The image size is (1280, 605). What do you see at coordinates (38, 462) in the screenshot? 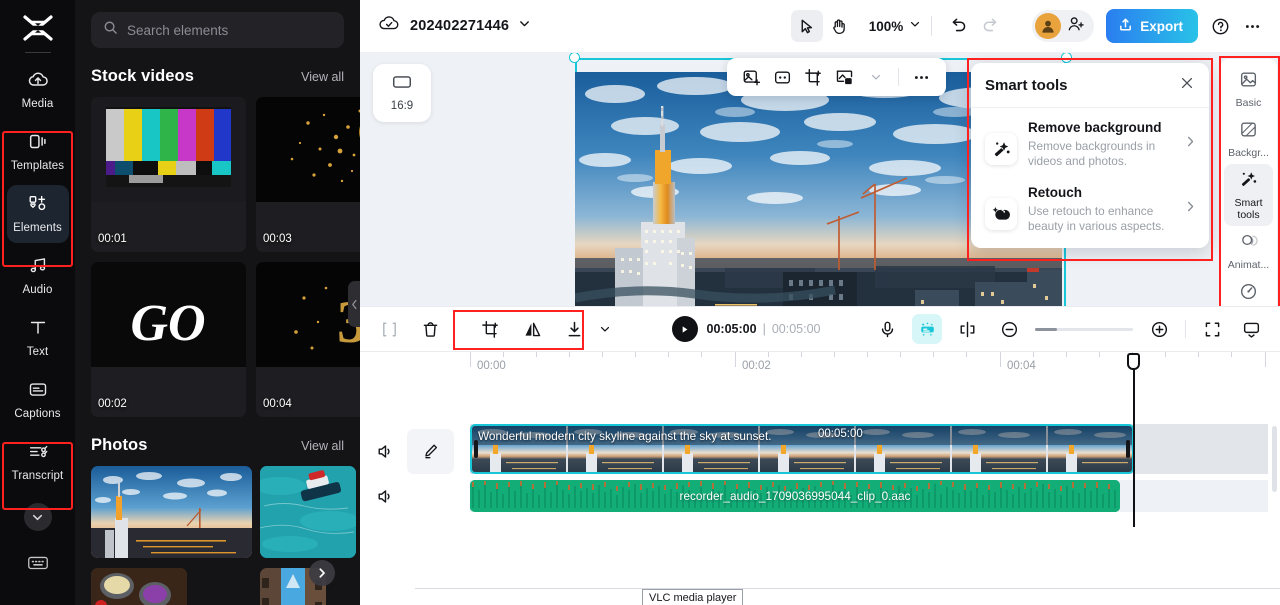
I see `sidebar-item-transcript: Transcript` at bounding box center [38, 462].